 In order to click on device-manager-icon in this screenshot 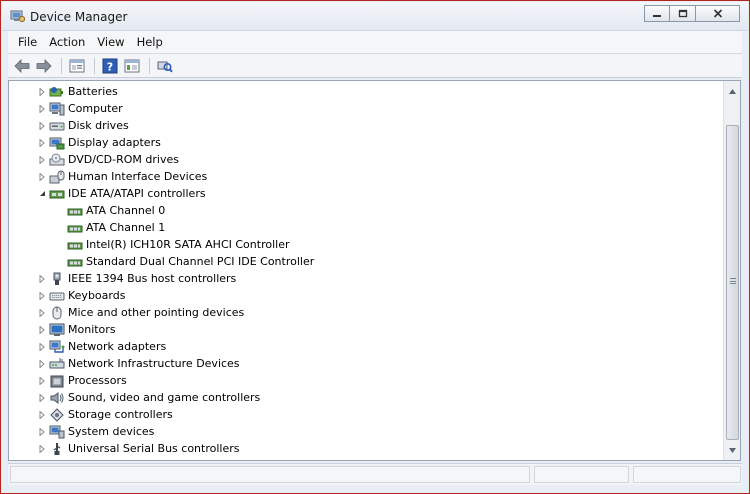, I will do `click(18, 16)`.